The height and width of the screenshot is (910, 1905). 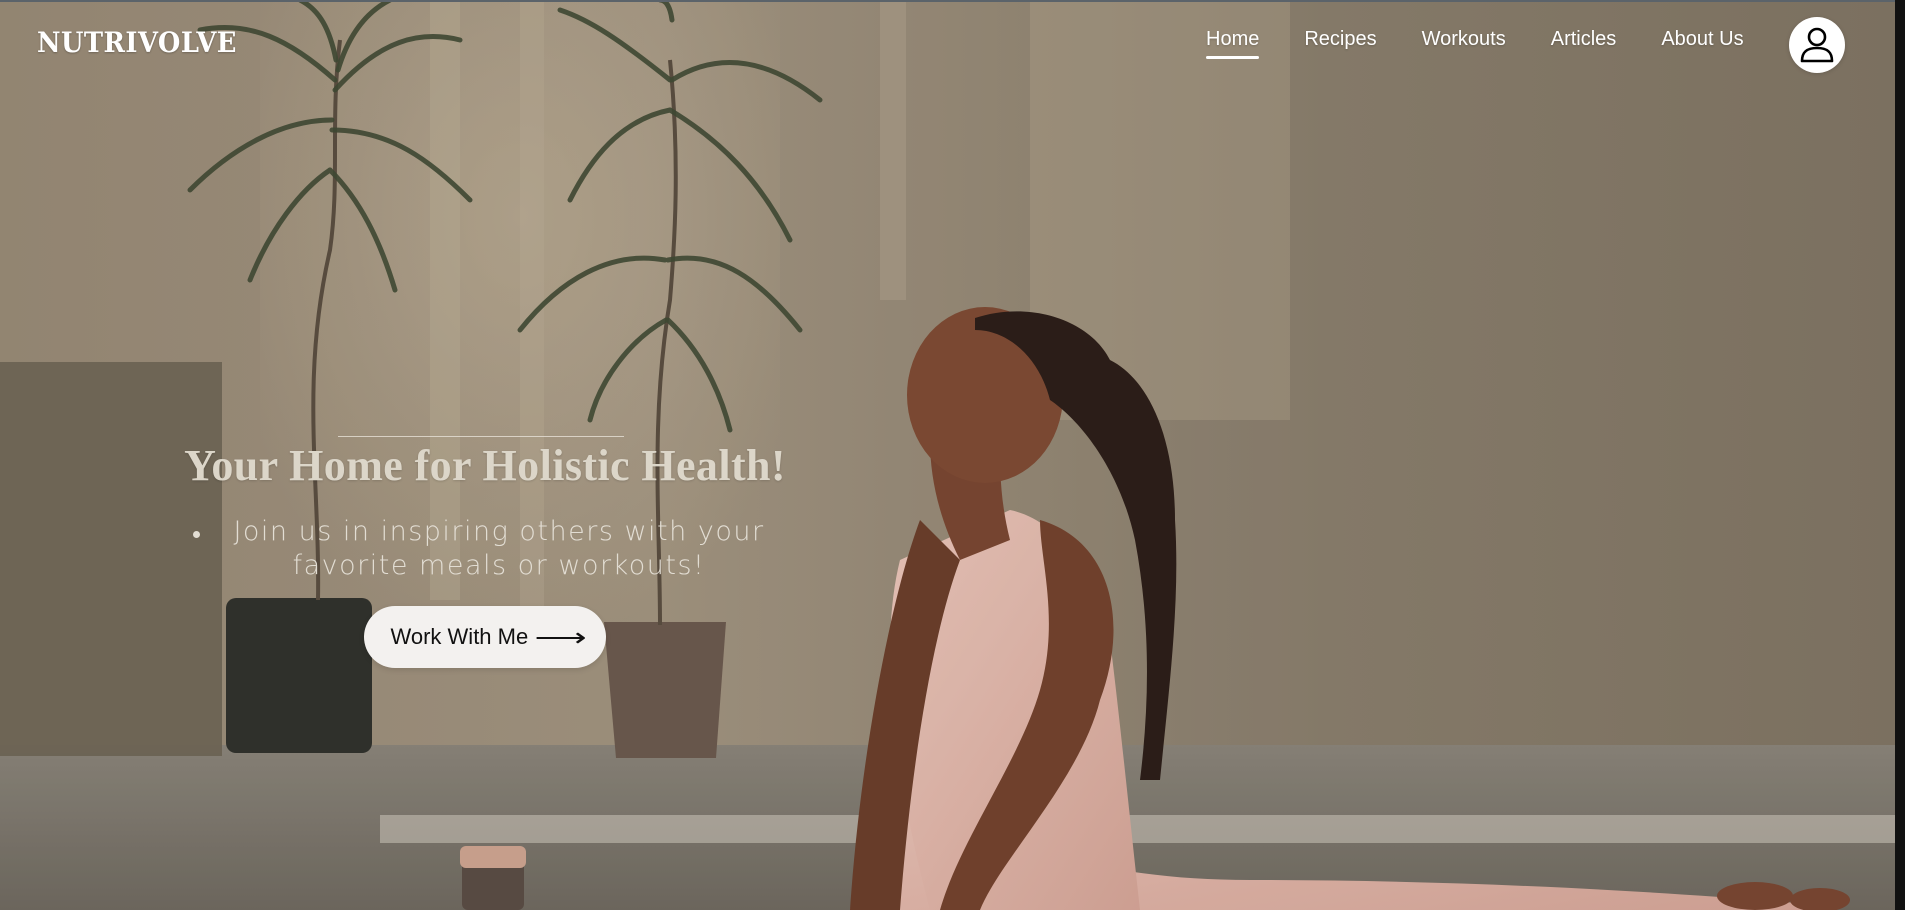 I want to click on nav-item-workouts: Workouts, so click(x=1464, y=39).